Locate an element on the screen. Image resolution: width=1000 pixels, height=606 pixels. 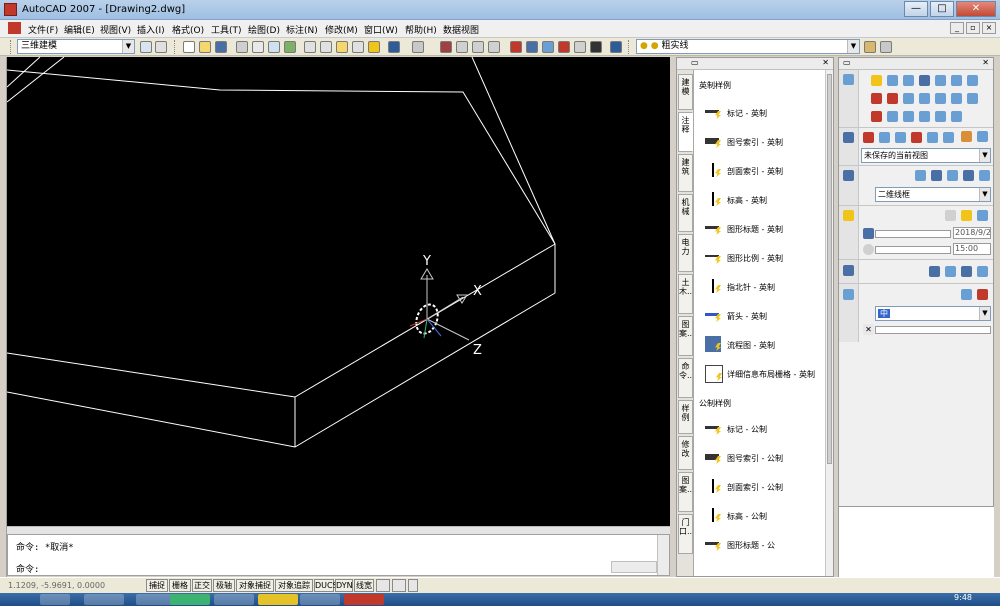
helix-icon is located at coordinates (956, 98).